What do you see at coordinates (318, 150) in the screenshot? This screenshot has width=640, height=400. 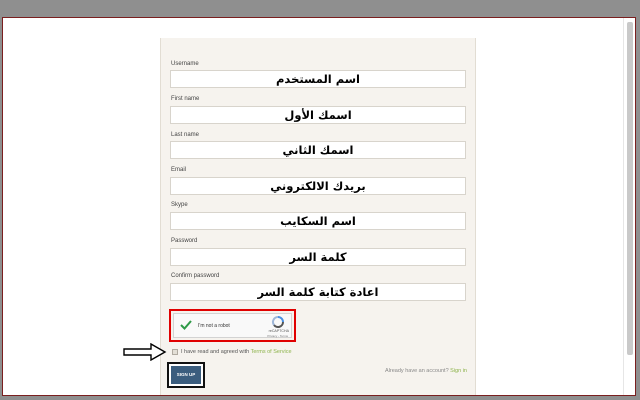 I see `last-name-field: اسمك الثاني` at bounding box center [318, 150].